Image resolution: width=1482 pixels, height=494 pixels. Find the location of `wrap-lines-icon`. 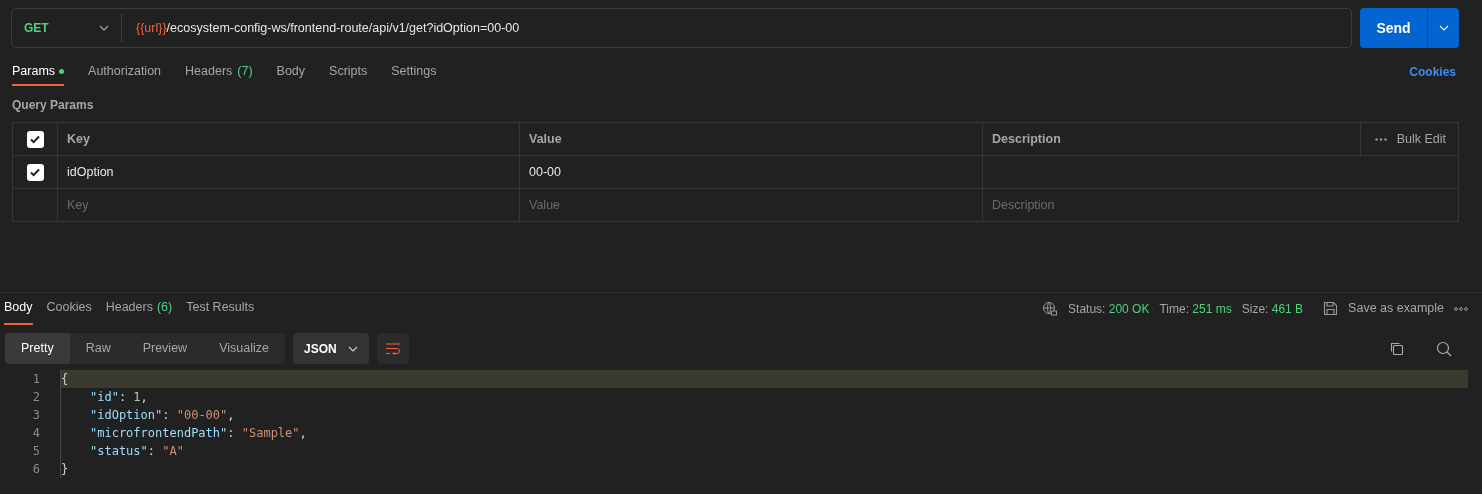

wrap-lines-icon is located at coordinates (392, 348).